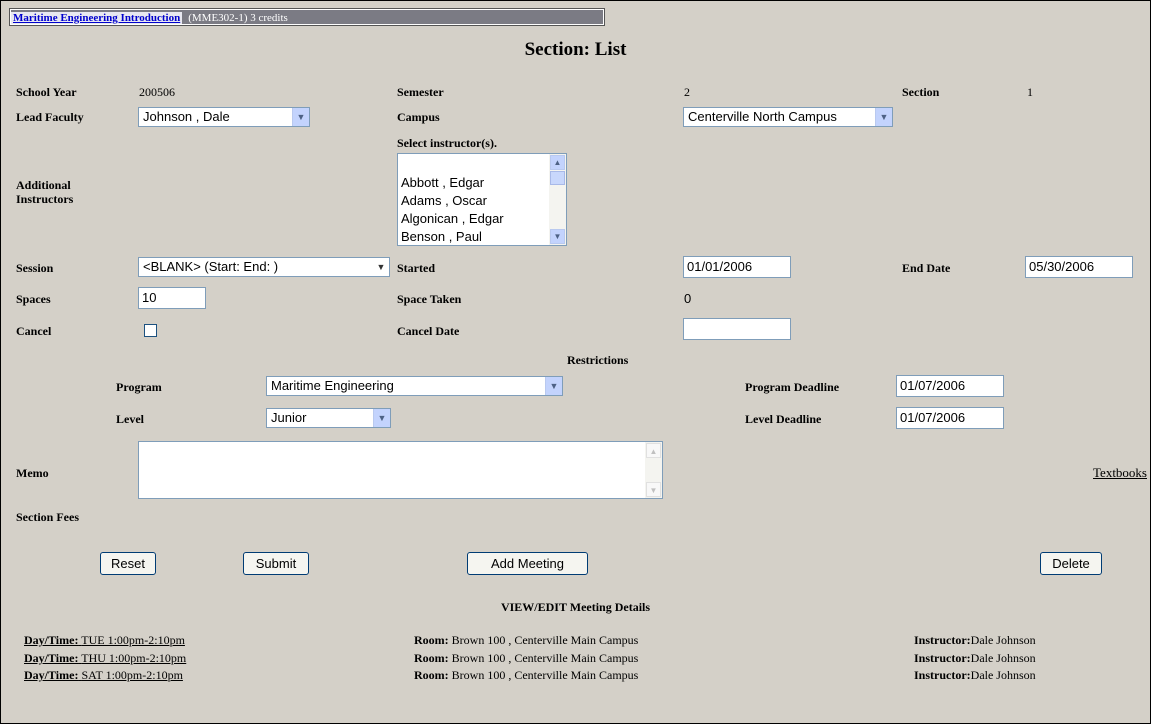 This screenshot has width=1151, height=724. I want to click on instructor-option: Abbott , Edgar, so click(452, 183).